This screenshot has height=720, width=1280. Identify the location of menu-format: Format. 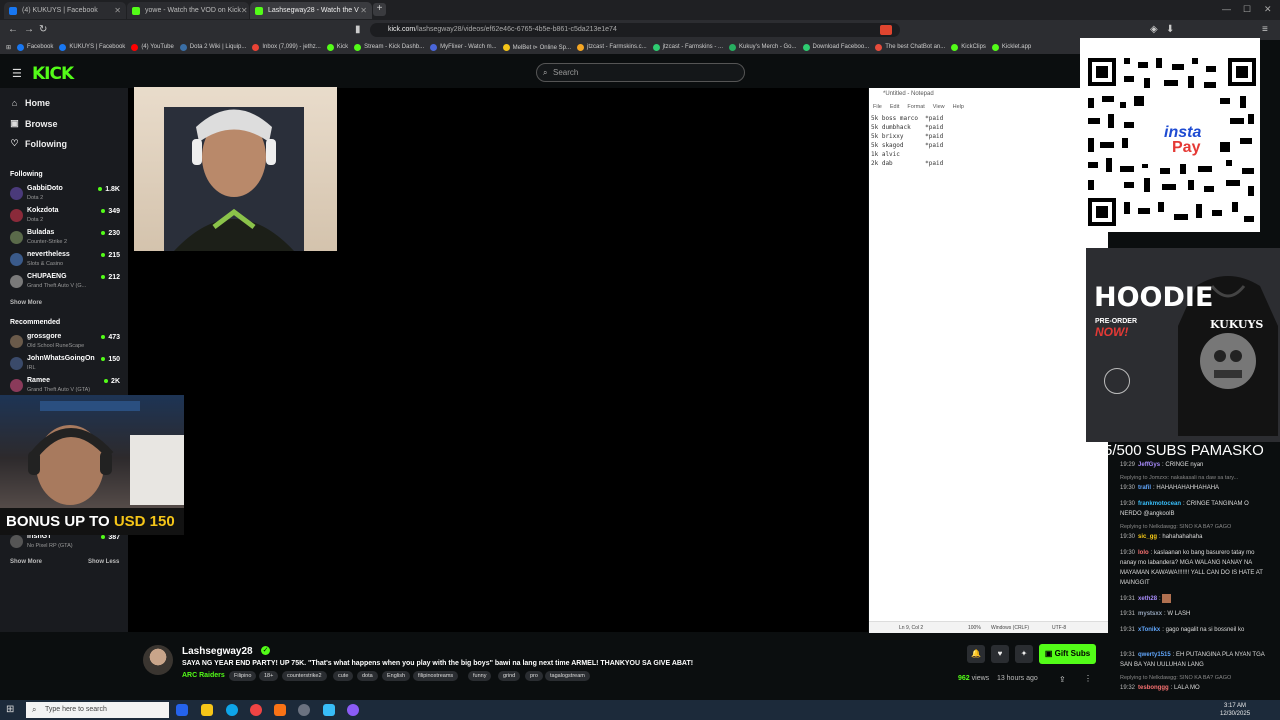
(915, 107).